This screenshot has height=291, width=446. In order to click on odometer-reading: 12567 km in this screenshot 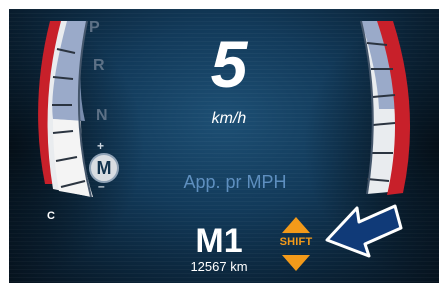, I will do `click(219, 266)`.